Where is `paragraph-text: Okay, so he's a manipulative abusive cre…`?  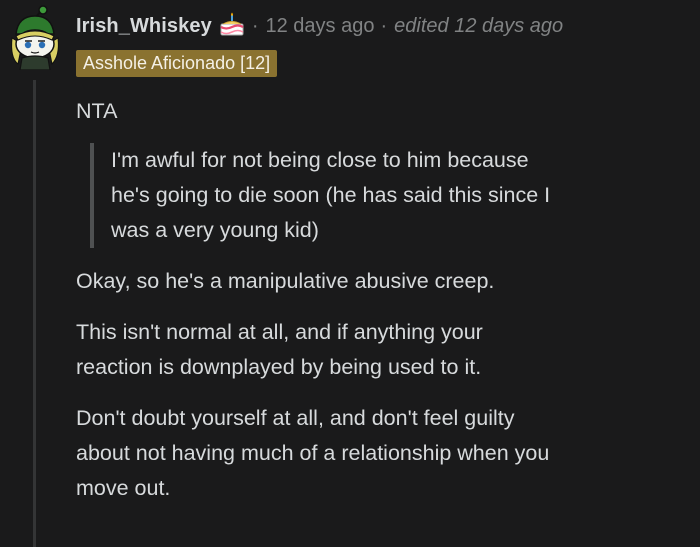 paragraph-text: Okay, so he's a manipulative abusive cre… is located at coordinates (285, 281).